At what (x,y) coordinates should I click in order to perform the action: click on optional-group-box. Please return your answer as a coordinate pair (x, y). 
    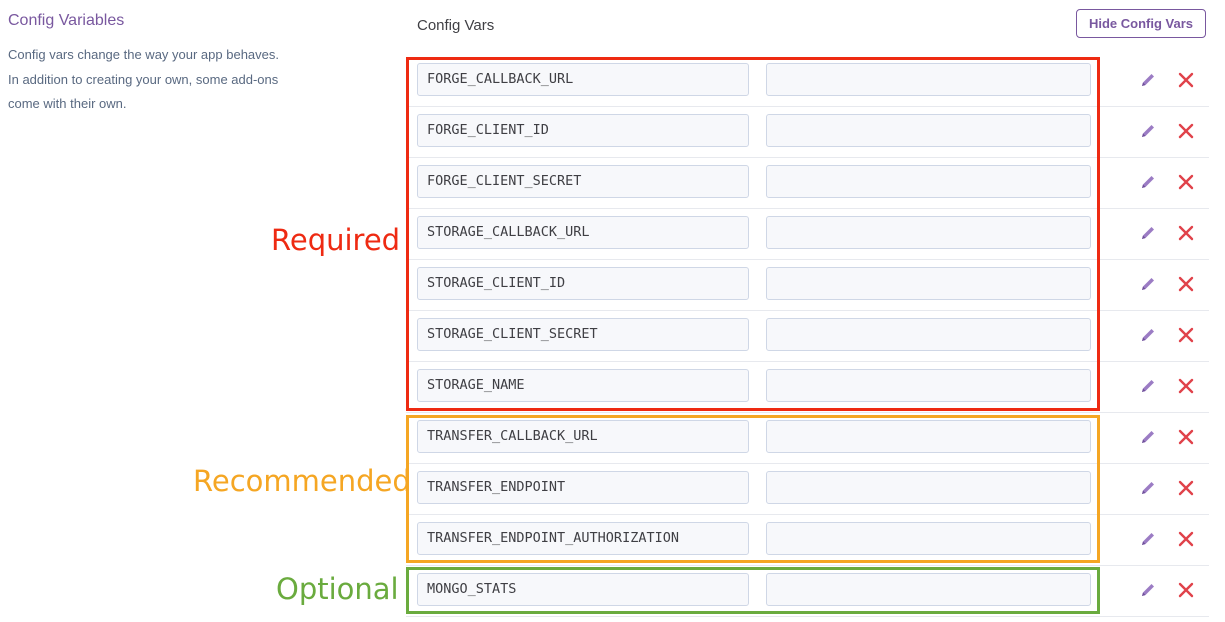
    Looking at the image, I should click on (753, 590).